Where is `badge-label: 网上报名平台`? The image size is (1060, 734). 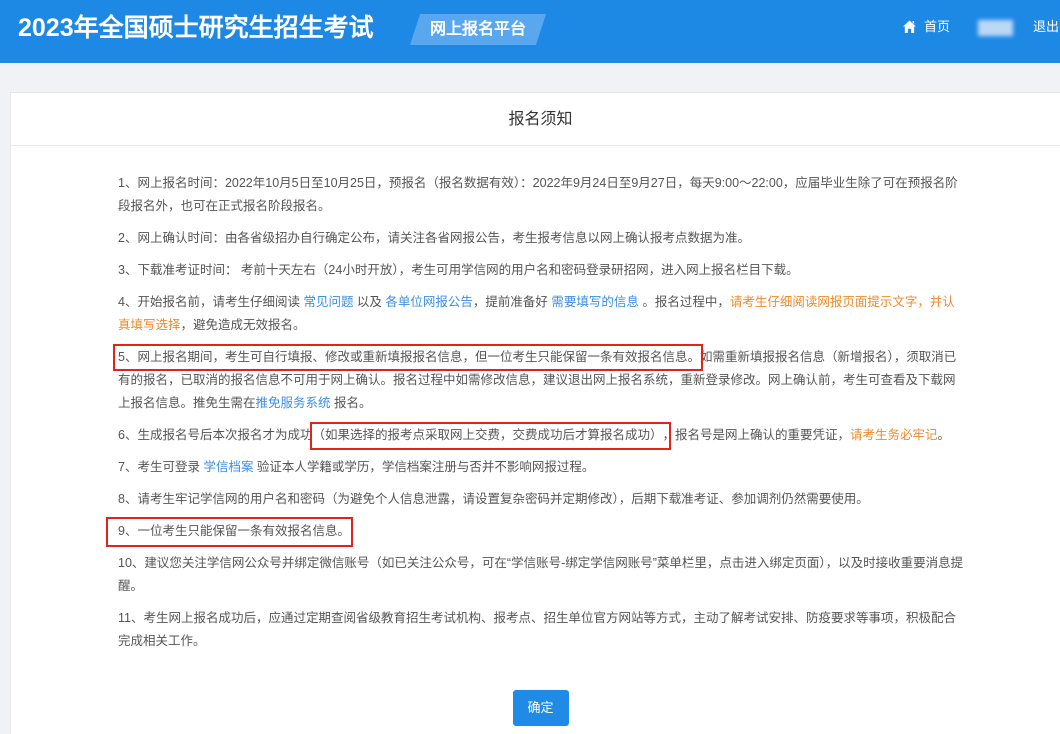
badge-label: 网上报名平台 is located at coordinates (477, 29).